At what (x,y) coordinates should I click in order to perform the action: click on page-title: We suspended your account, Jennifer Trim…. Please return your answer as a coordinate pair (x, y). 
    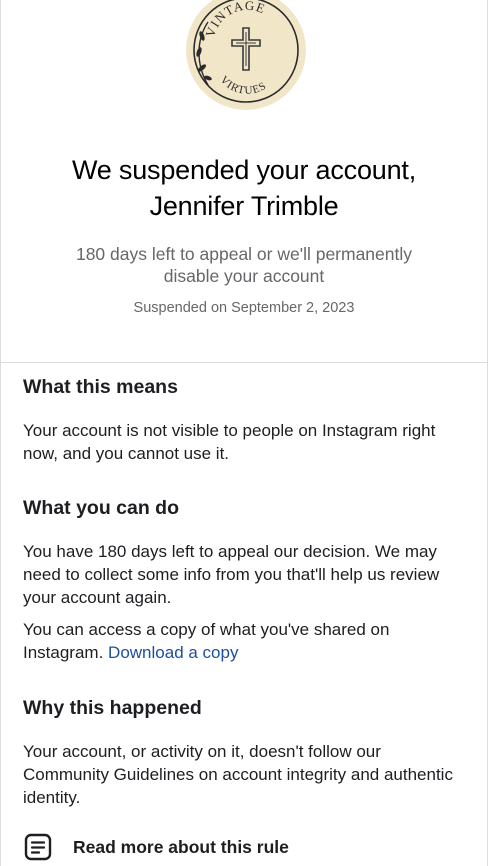
    Looking at the image, I should click on (244, 188).